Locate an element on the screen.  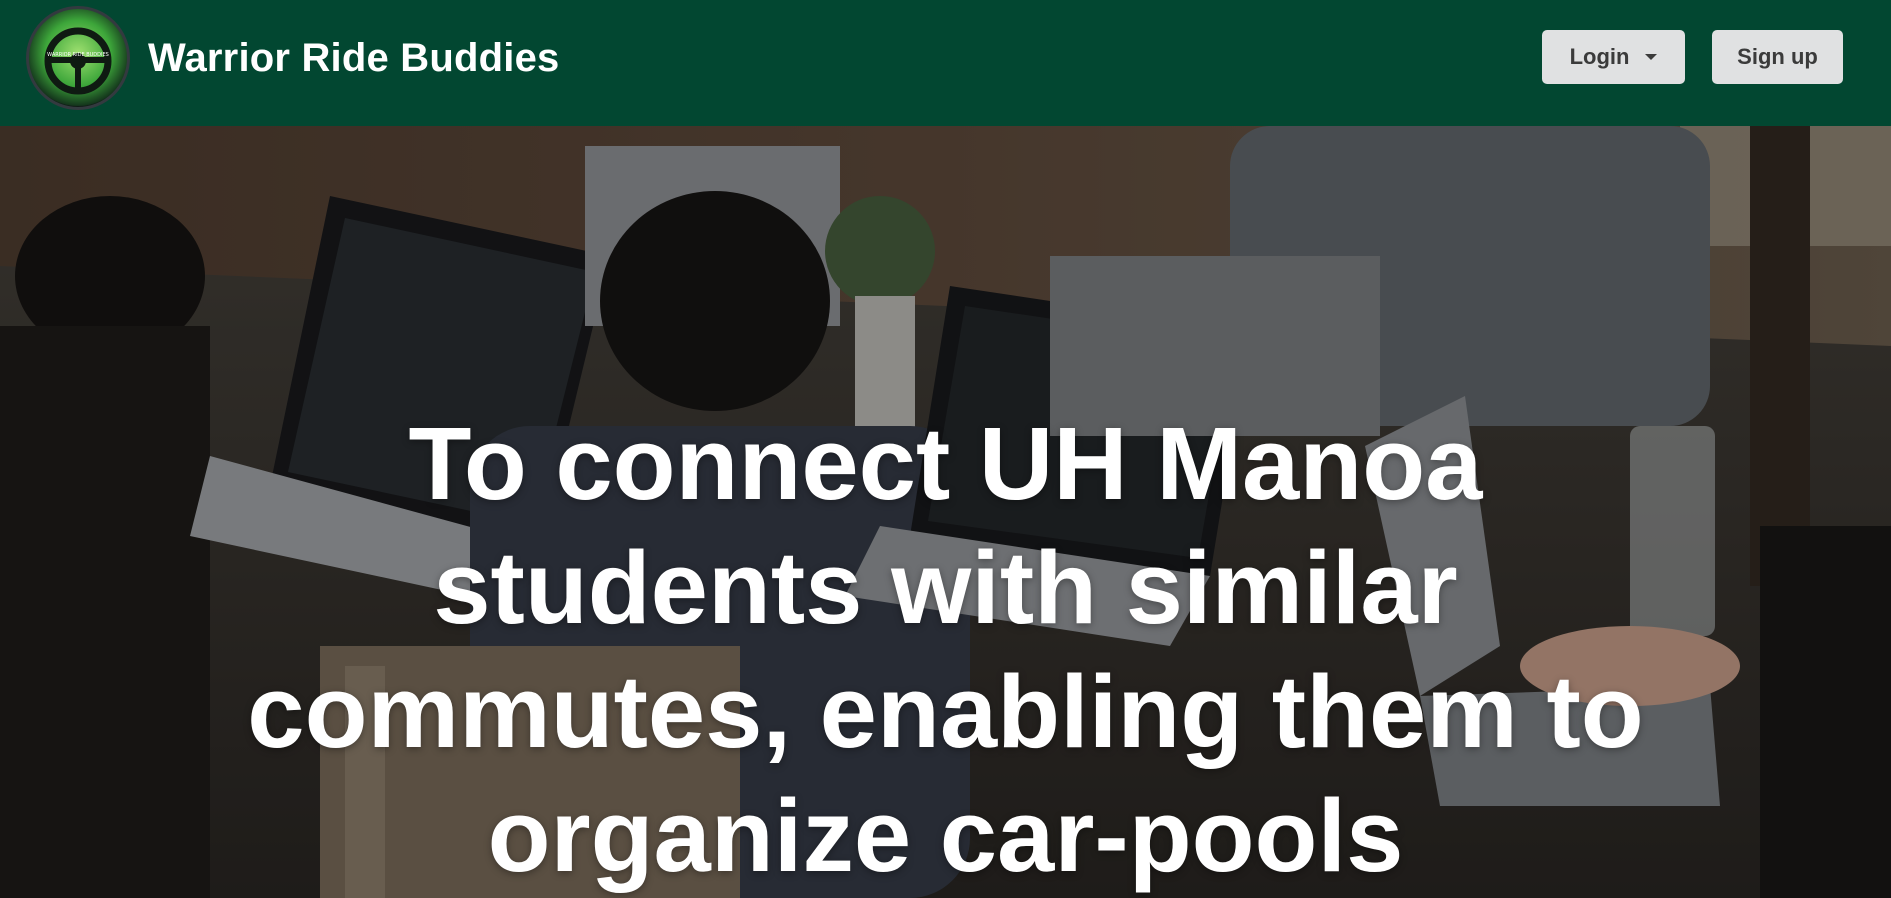
login-dropdown-button: Login is located at coordinates (1613, 57).